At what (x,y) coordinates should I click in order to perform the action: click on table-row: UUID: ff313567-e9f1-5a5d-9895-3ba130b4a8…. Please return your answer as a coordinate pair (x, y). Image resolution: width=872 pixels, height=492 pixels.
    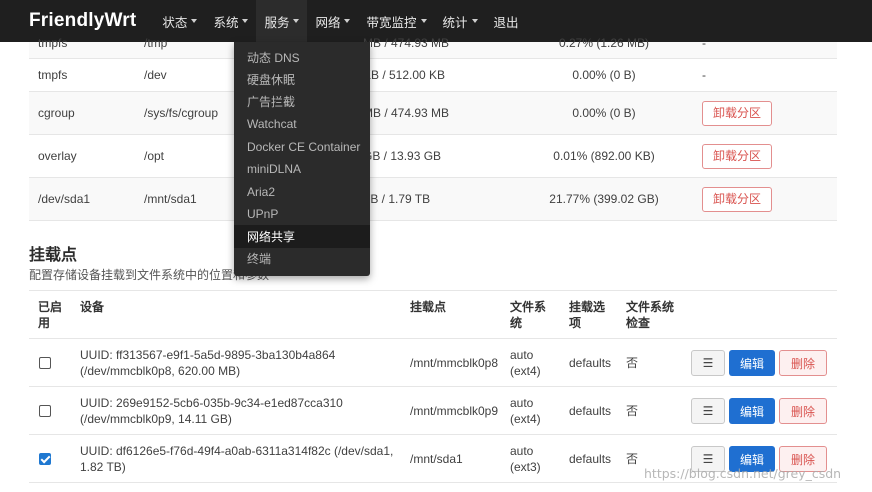
    Looking at the image, I should click on (433, 363).